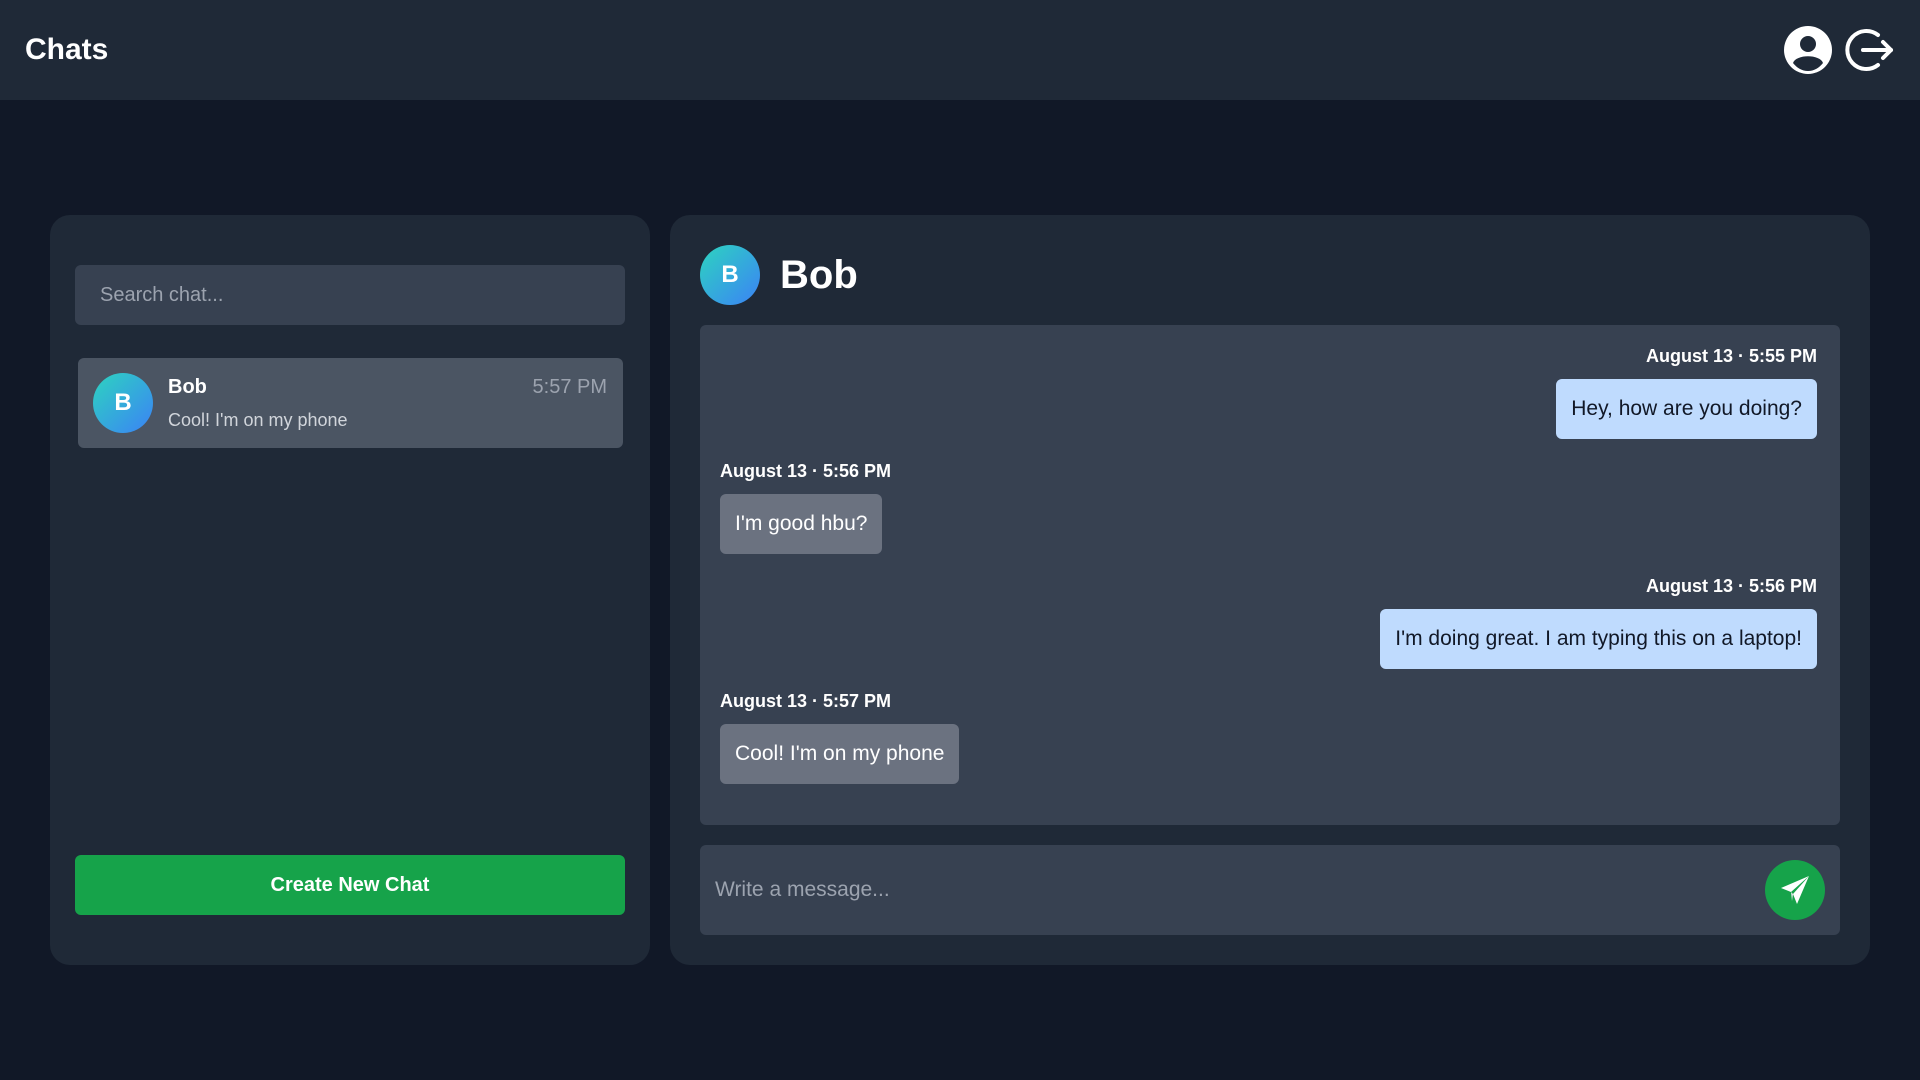 The image size is (1920, 1080). I want to click on search-input, so click(350, 295).